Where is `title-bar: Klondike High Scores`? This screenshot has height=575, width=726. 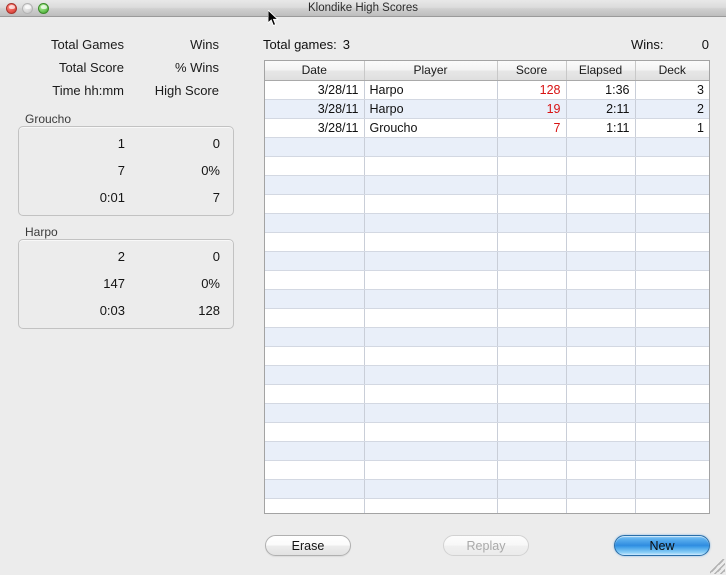
title-bar: Klondike High Scores is located at coordinates (363, 8).